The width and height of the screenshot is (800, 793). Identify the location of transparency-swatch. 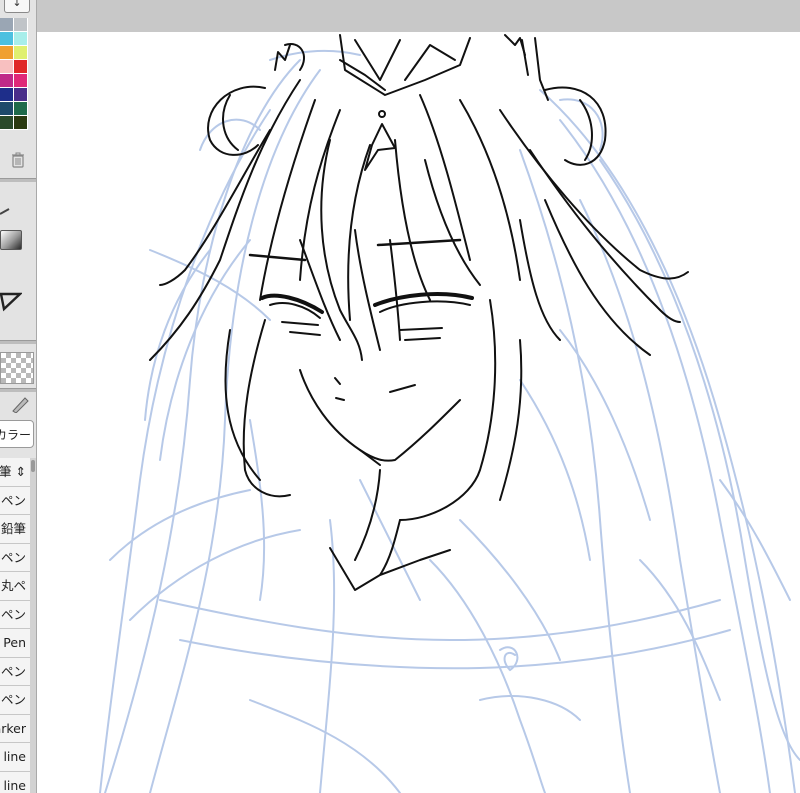
(17, 368).